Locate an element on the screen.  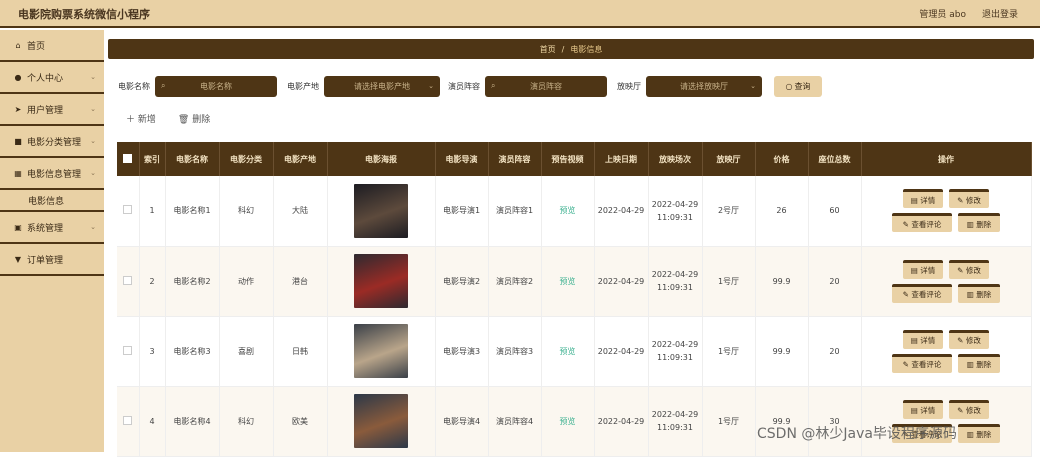
sidebar-item-home: ⌂ 首页 is located at coordinates (52, 46).